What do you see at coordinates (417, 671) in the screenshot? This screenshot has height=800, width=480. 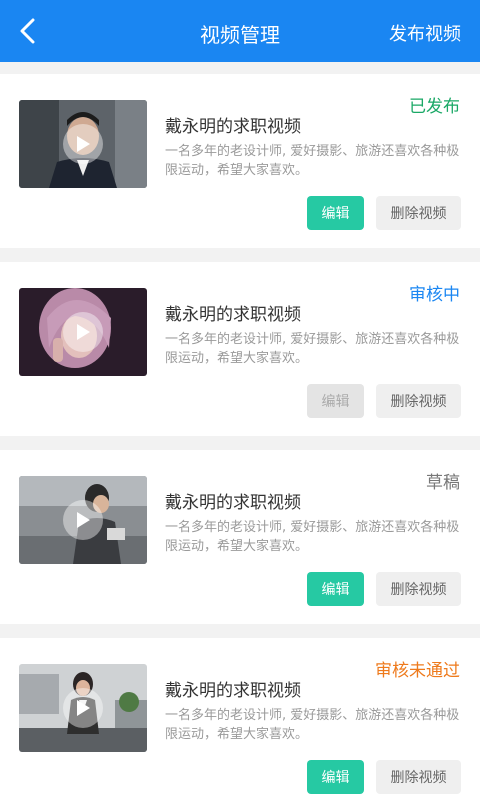 I see `status-badge: 审核未通过` at bounding box center [417, 671].